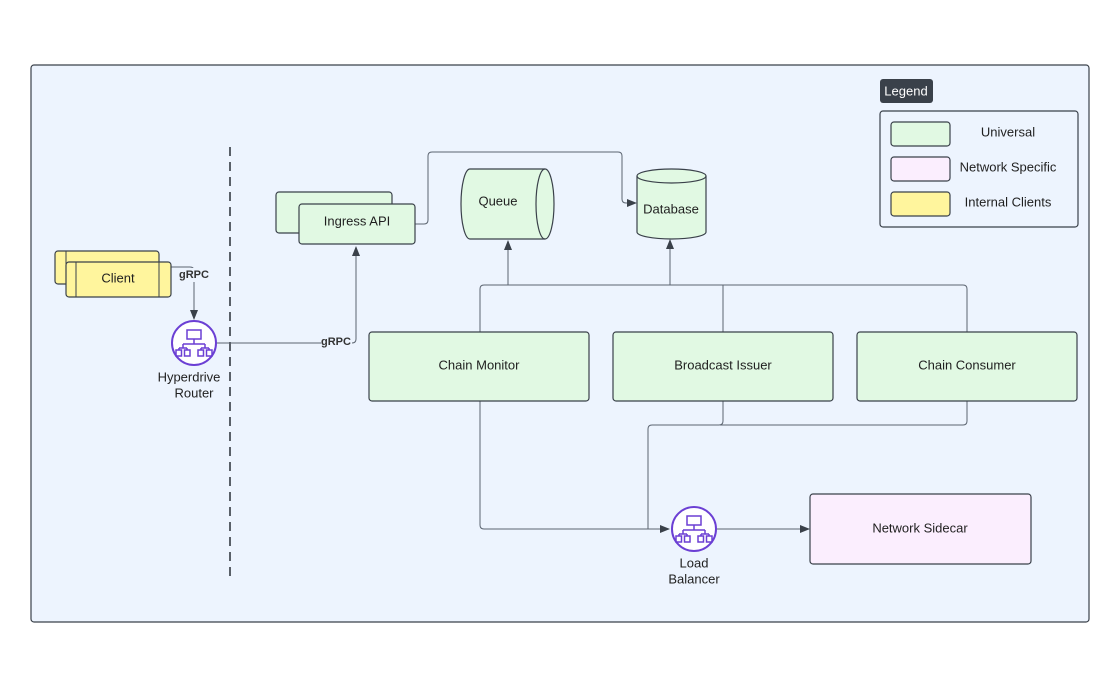 This screenshot has height=691, width=1120. I want to click on lb-label-line1: Load, so click(694, 562).